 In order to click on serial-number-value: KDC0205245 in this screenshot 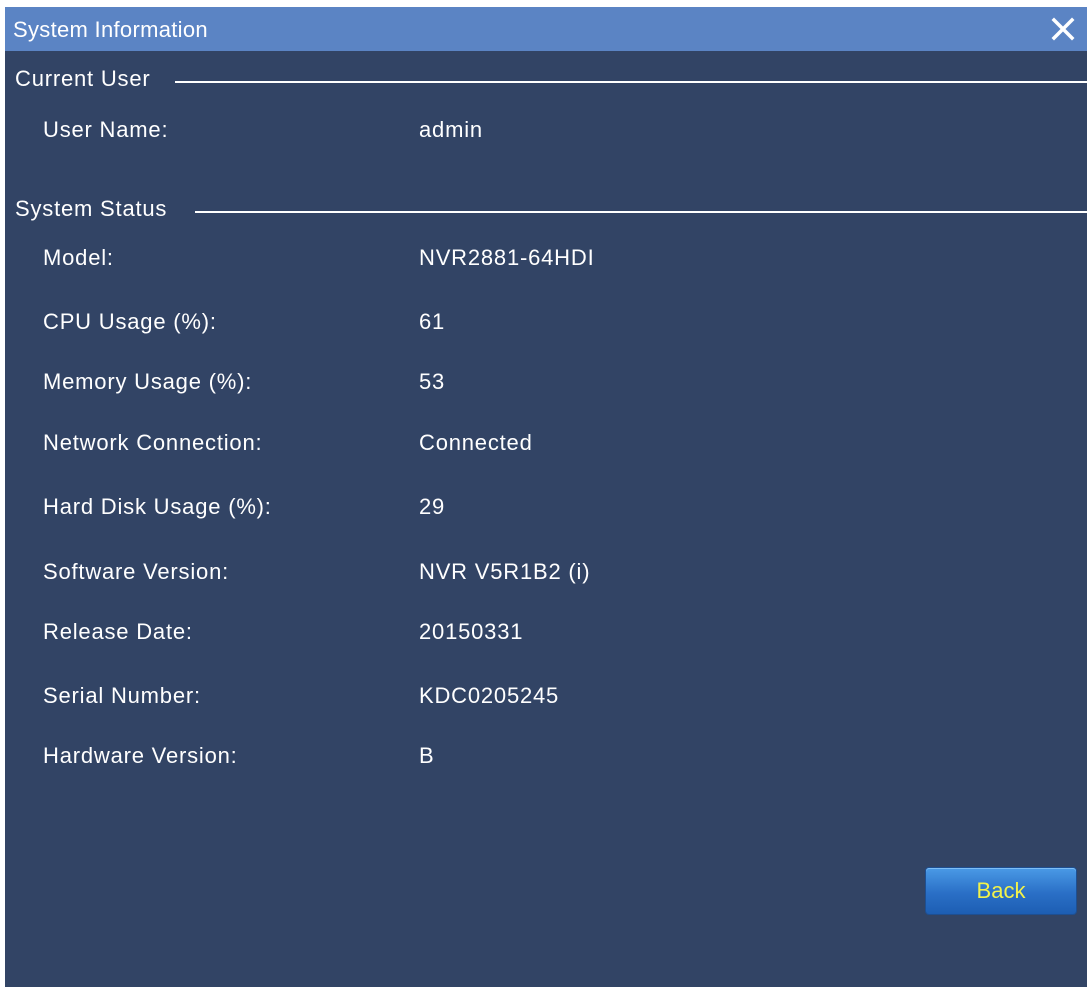, I will do `click(489, 695)`.